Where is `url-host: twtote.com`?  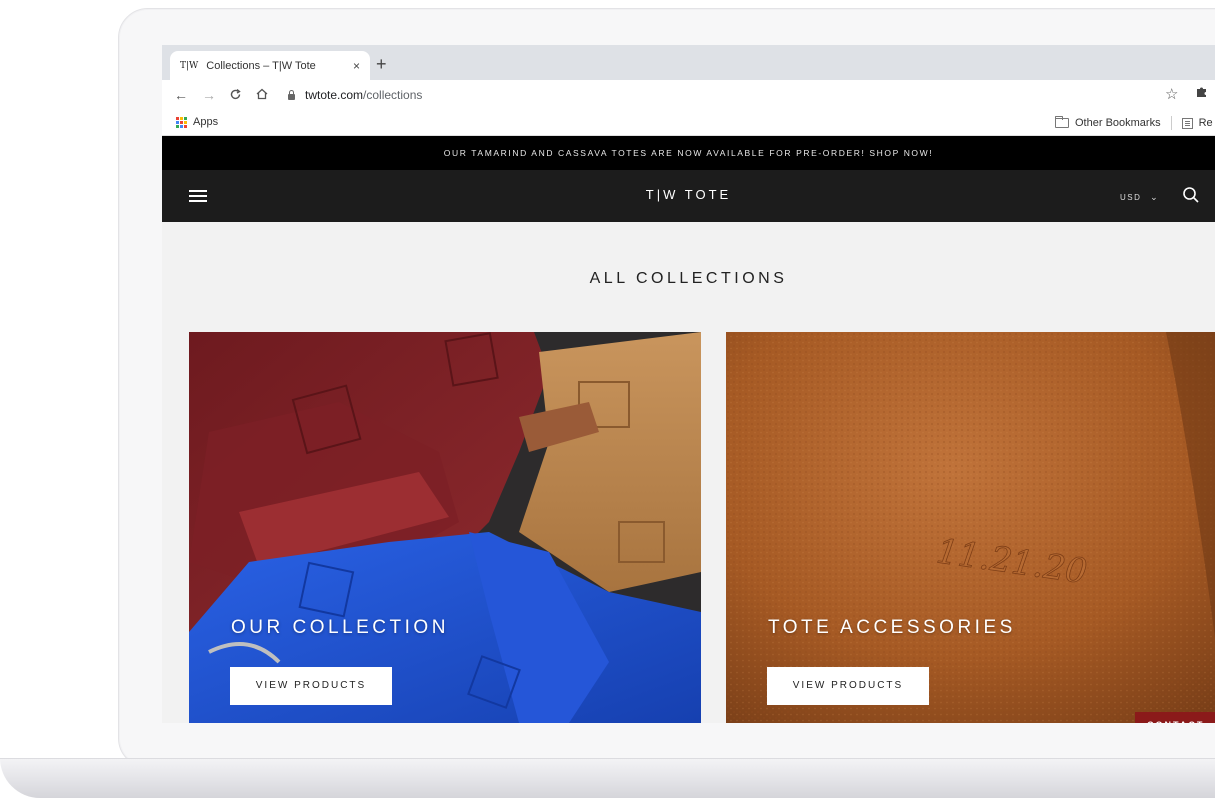 url-host: twtote.com is located at coordinates (334, 95).